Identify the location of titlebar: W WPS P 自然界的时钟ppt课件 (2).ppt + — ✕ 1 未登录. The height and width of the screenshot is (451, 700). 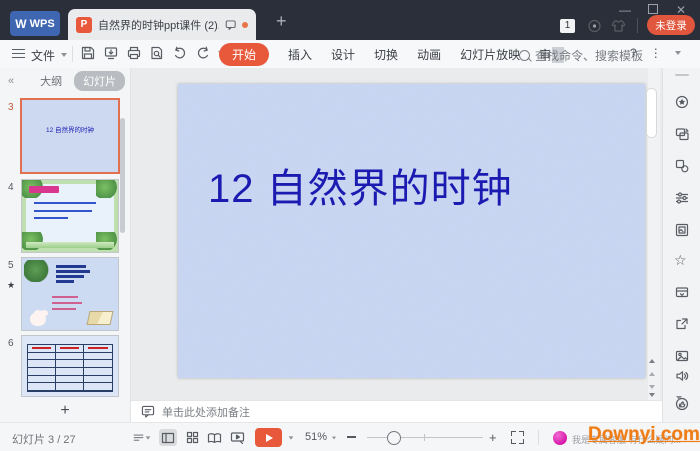
(350, 20).